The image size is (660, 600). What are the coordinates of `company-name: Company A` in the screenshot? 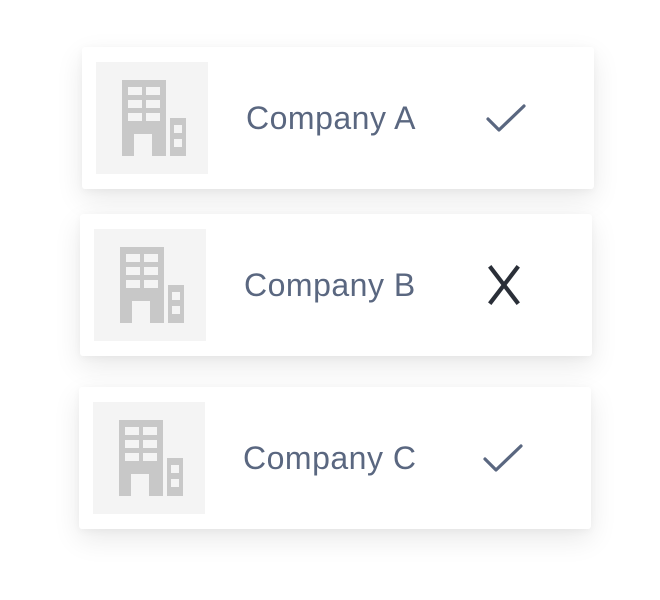 It's located at (331, 117).